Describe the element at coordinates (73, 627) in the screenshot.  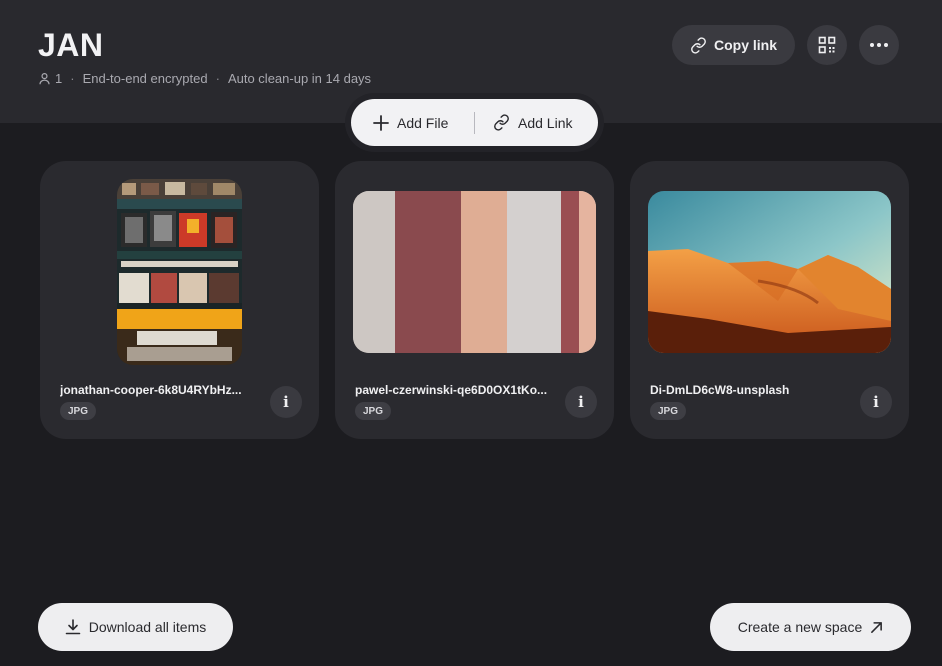
I see `download-icon` at that location.